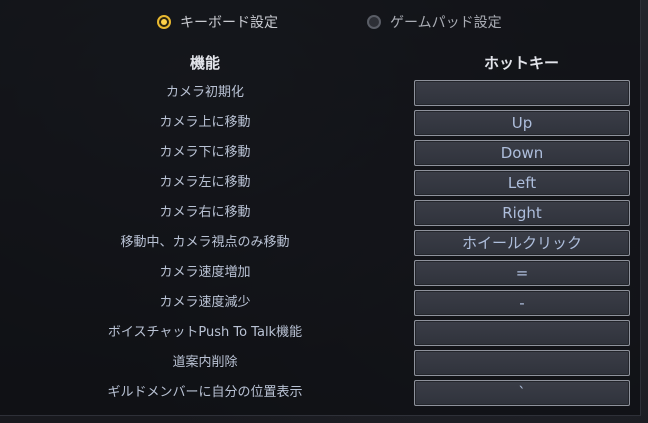 The width and height of the screenshot is (648, 423). What do you see at coordinates (205, 122) in the screenshot?
I see `function-label: カメラ上に移動` at bounding box center [205, 122].